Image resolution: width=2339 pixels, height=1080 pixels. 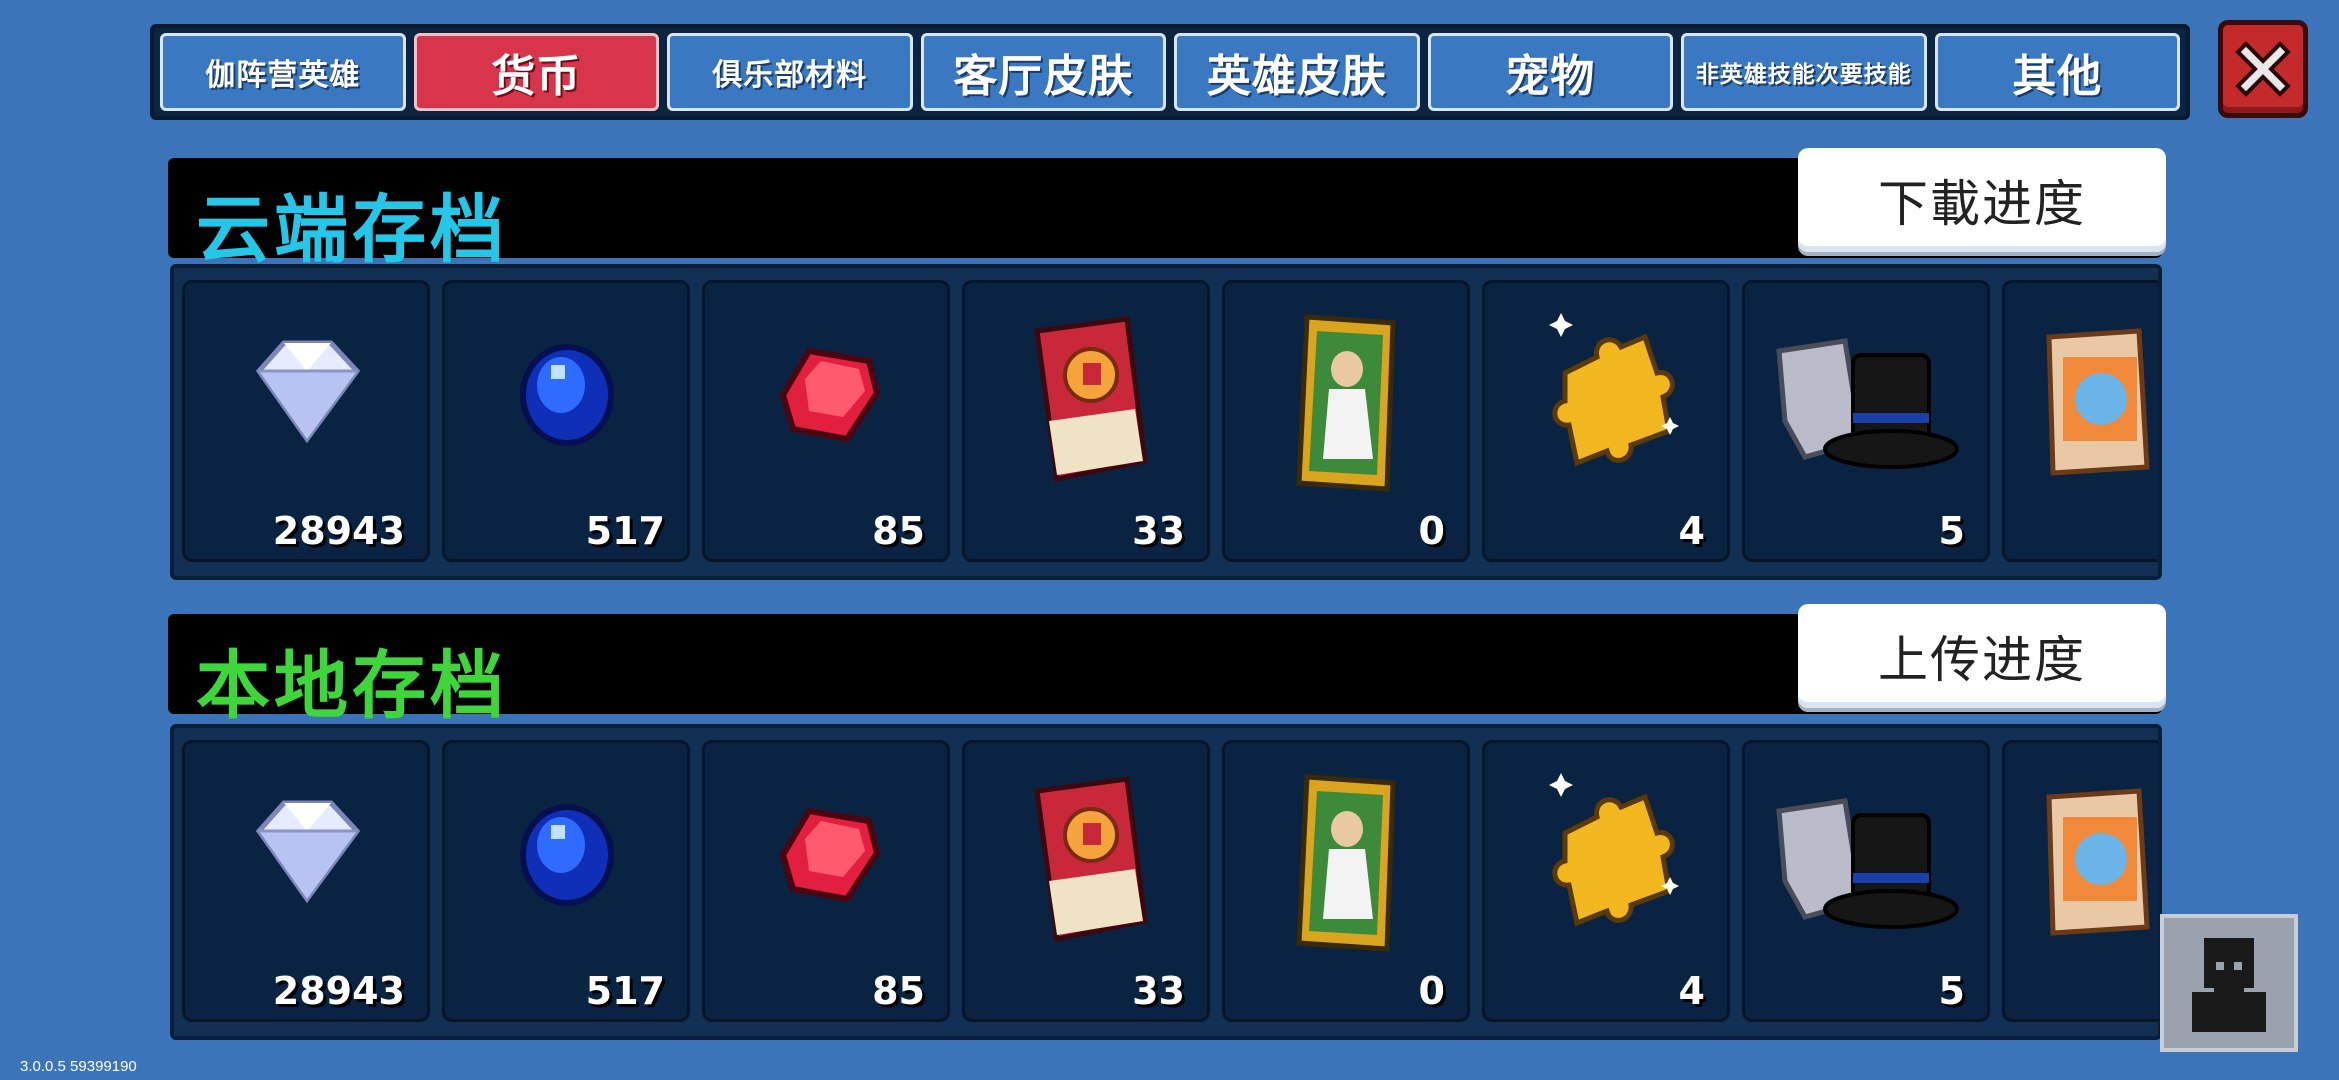 I want to click on close-button, so click(x=2263, y=69).